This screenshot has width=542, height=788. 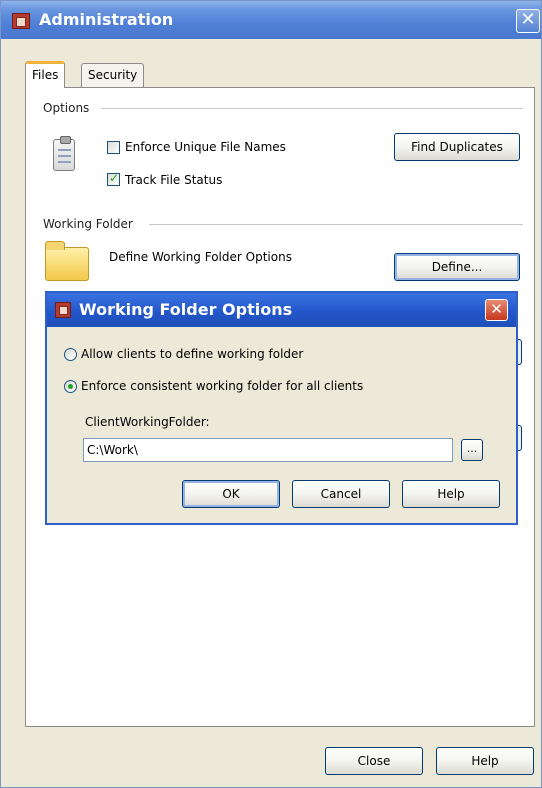 I want to click on window-close-button: ✕, so click(x=528, y=21).